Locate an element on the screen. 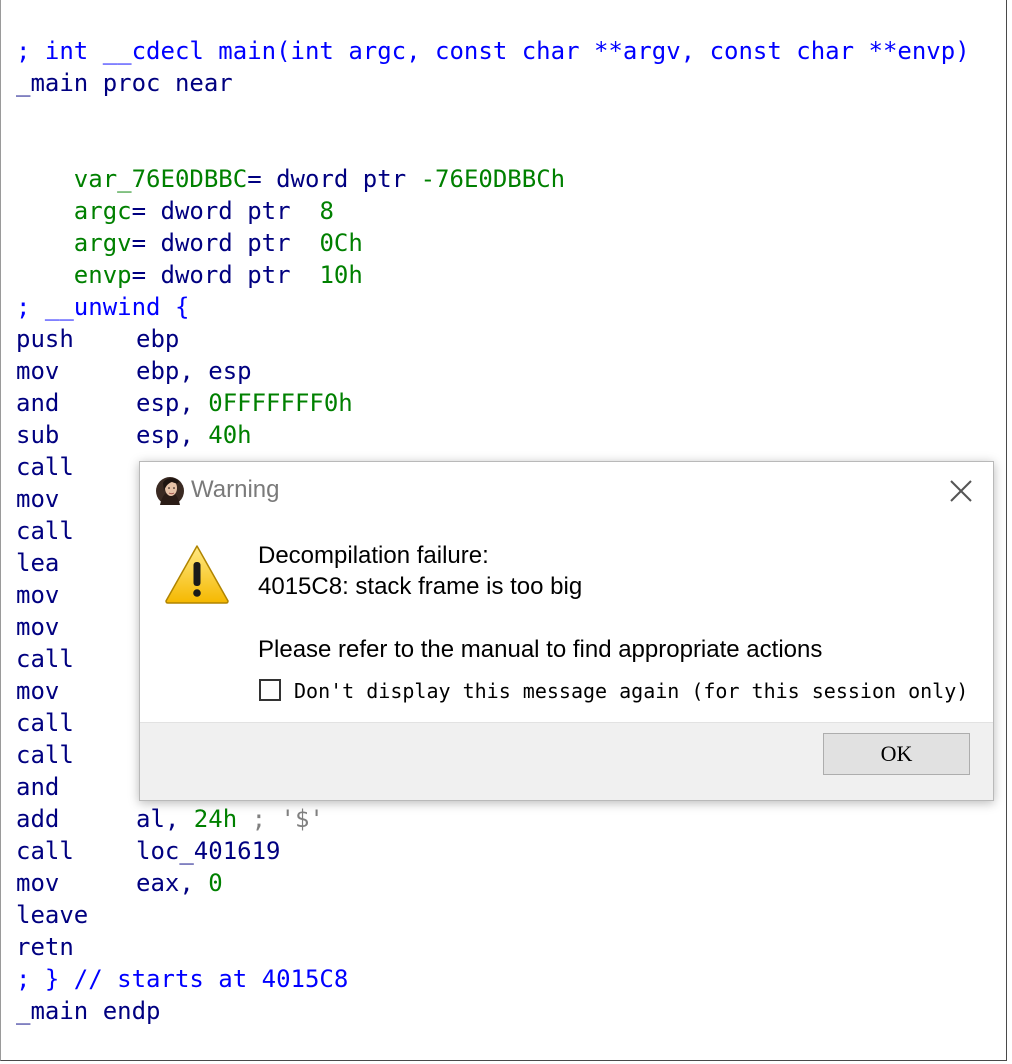 The width and height of the screenshot is (1012, 1064). instruction-operand: ebp is located at coordinates (157, 339).